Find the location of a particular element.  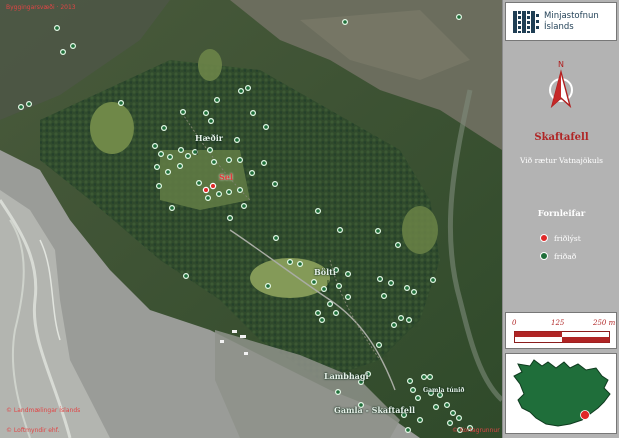

red-dot-icon is located at coordinates (544, 238).